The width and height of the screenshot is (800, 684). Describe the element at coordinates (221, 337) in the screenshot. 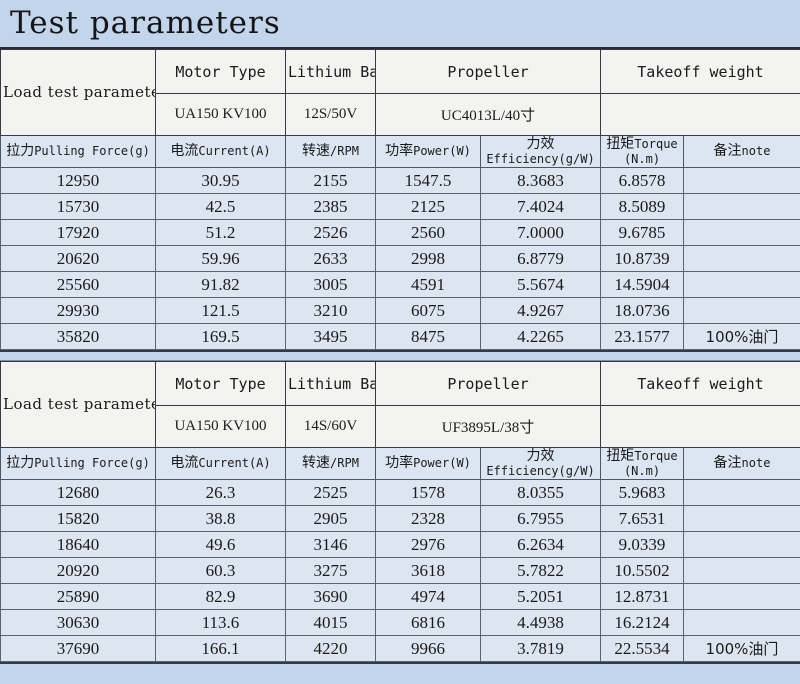

I see `cell-current: 169.5` at that location.